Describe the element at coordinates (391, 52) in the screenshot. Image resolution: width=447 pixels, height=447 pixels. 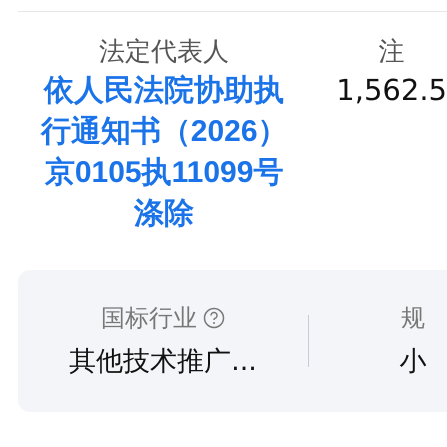
I see `field-label: 注` at that location.